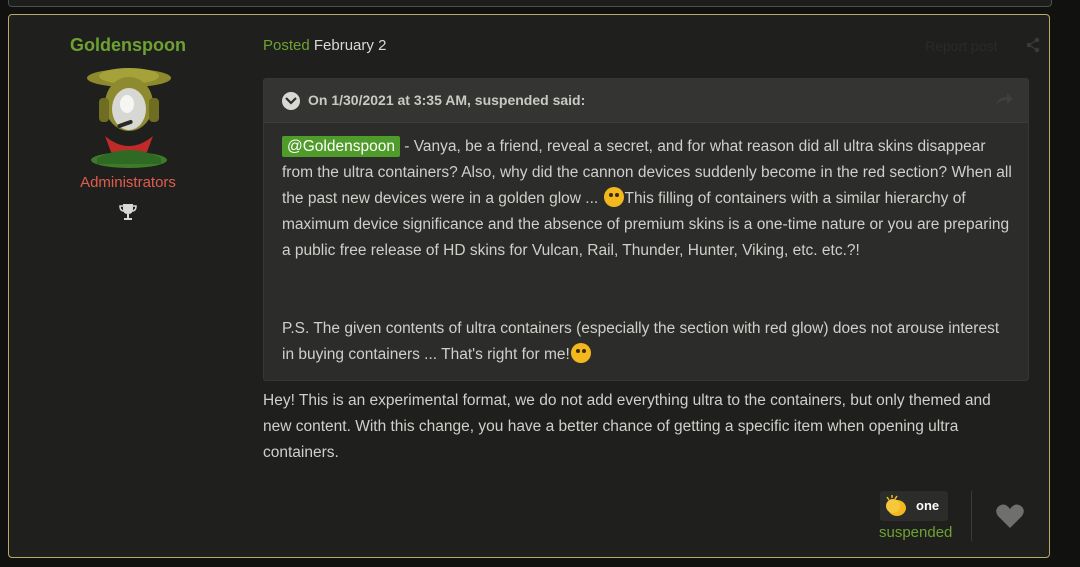 This screenshot has width=1080, height=567. Describe the element at coordinates (613, 197) in the screenshot. I see `rolling-eyes-emoji-icon` at that location.